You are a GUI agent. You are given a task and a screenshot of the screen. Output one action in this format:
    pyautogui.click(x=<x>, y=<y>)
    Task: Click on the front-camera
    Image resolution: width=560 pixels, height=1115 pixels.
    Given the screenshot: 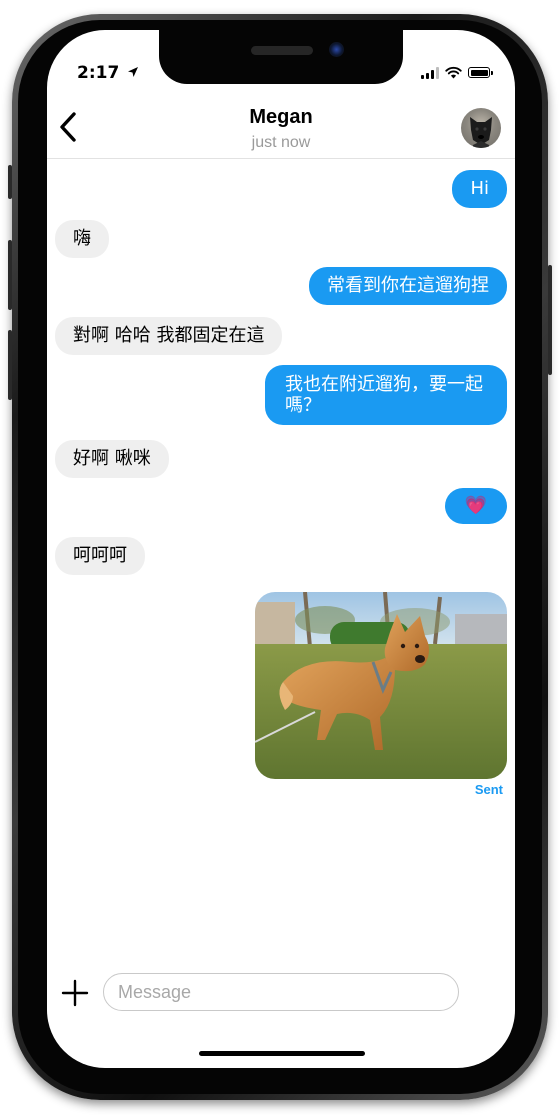 What is the action you would take?
    pyautogui.click(x=336, y=49)
    